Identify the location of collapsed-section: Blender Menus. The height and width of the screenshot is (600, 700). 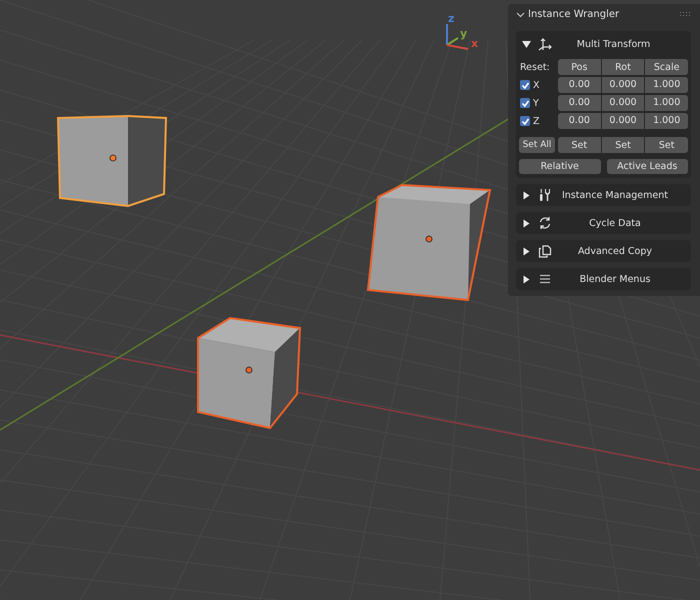
(603, 279).